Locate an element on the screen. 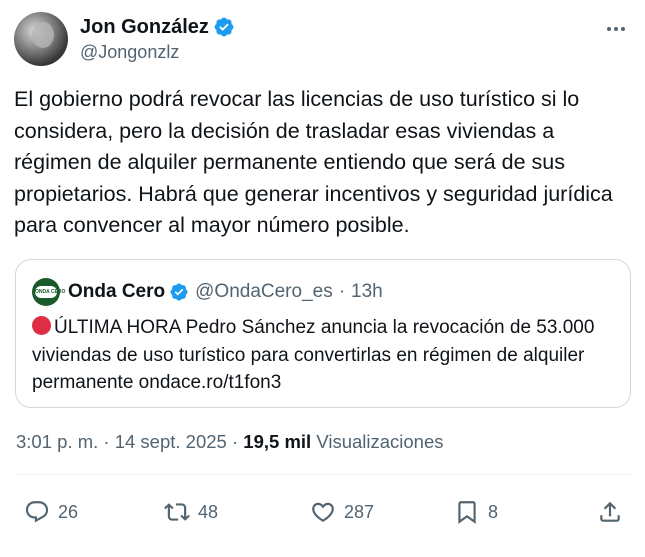 The image size is (645, 557). author-display-row: Jon González is located at coordinates (157, 27).